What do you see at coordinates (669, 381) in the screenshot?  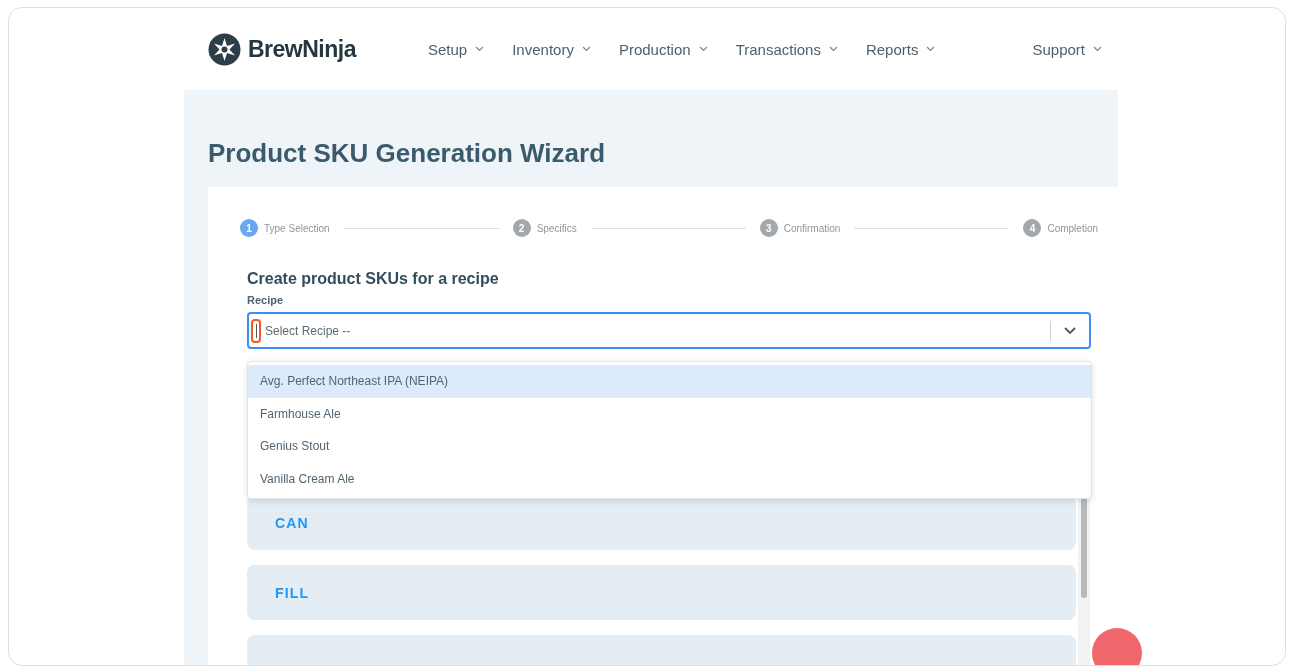 I see `dropdown-option: Avg. Perfect Northeast IPA (NEIPA)` at bounding box center [669, 381].